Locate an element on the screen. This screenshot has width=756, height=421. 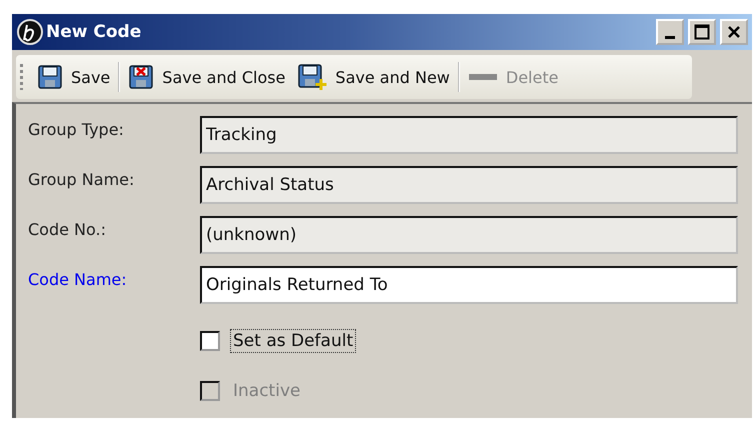
checkbox-label: Inactive is located at coordinates (267, 391).